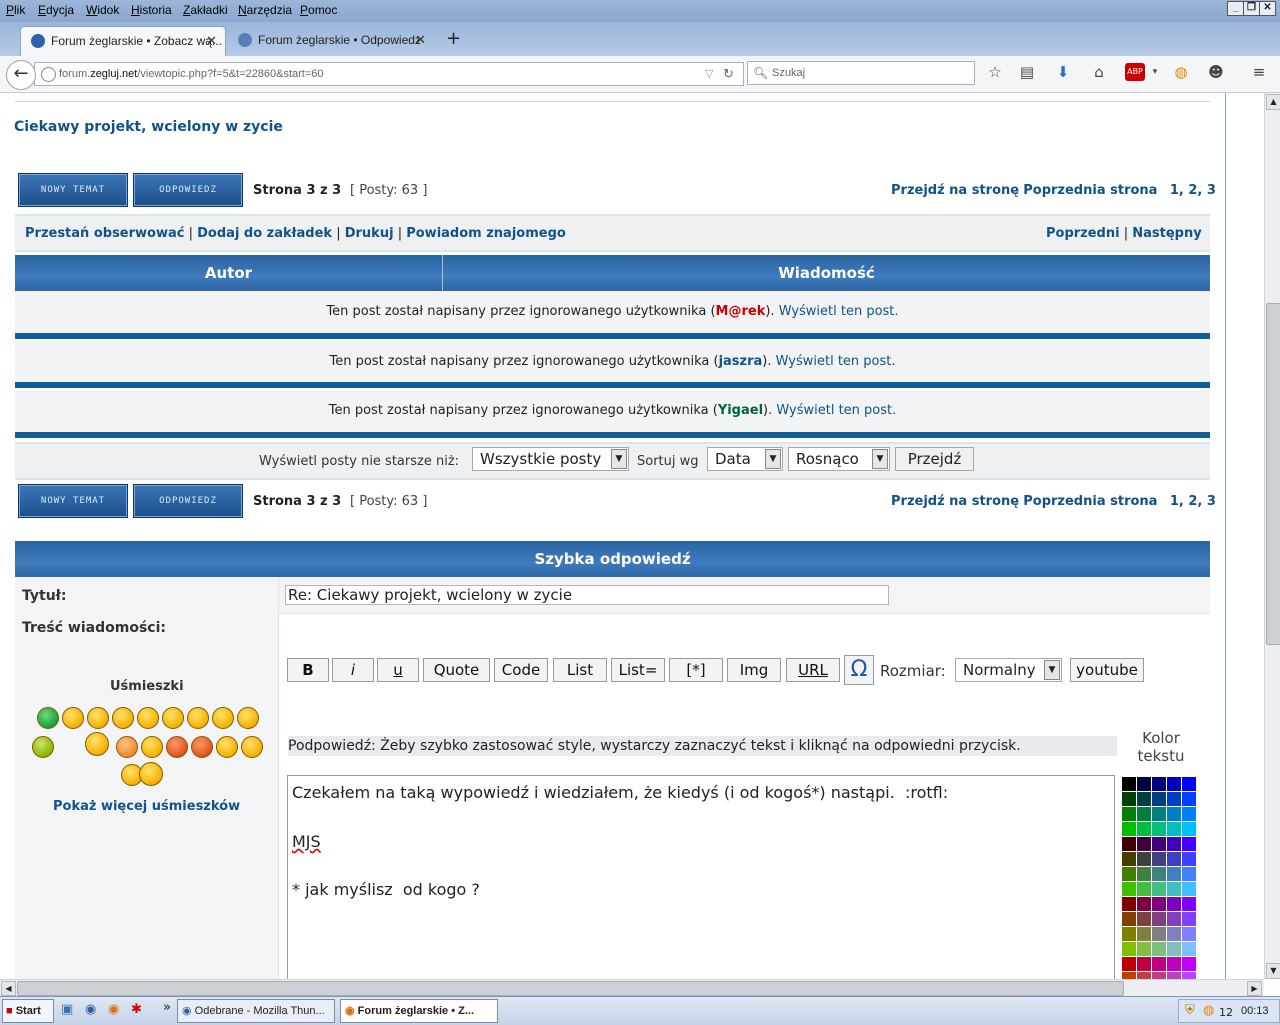 The height and width of the screenshot is (1025, 1280). I want to click on page-1-link: 1, so click(1174, 190).